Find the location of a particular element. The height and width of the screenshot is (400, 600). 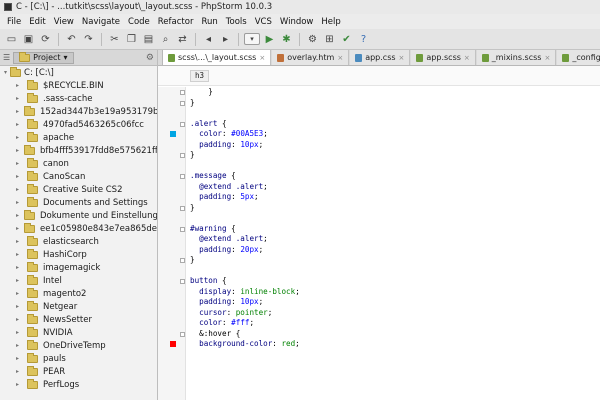

redo-icon: ↷ is located at coordinates (88, 39).